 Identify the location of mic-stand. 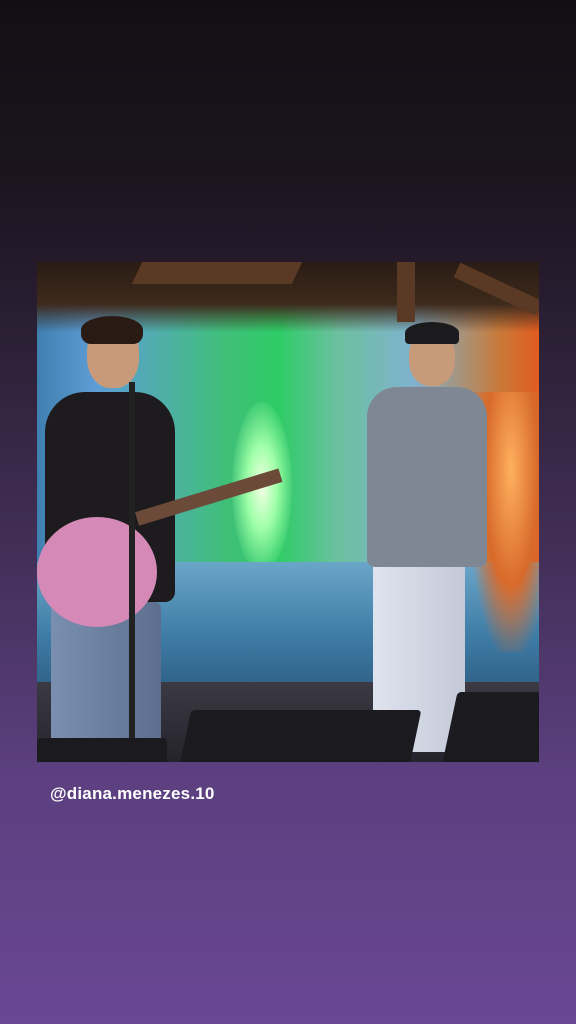
(132, 572).